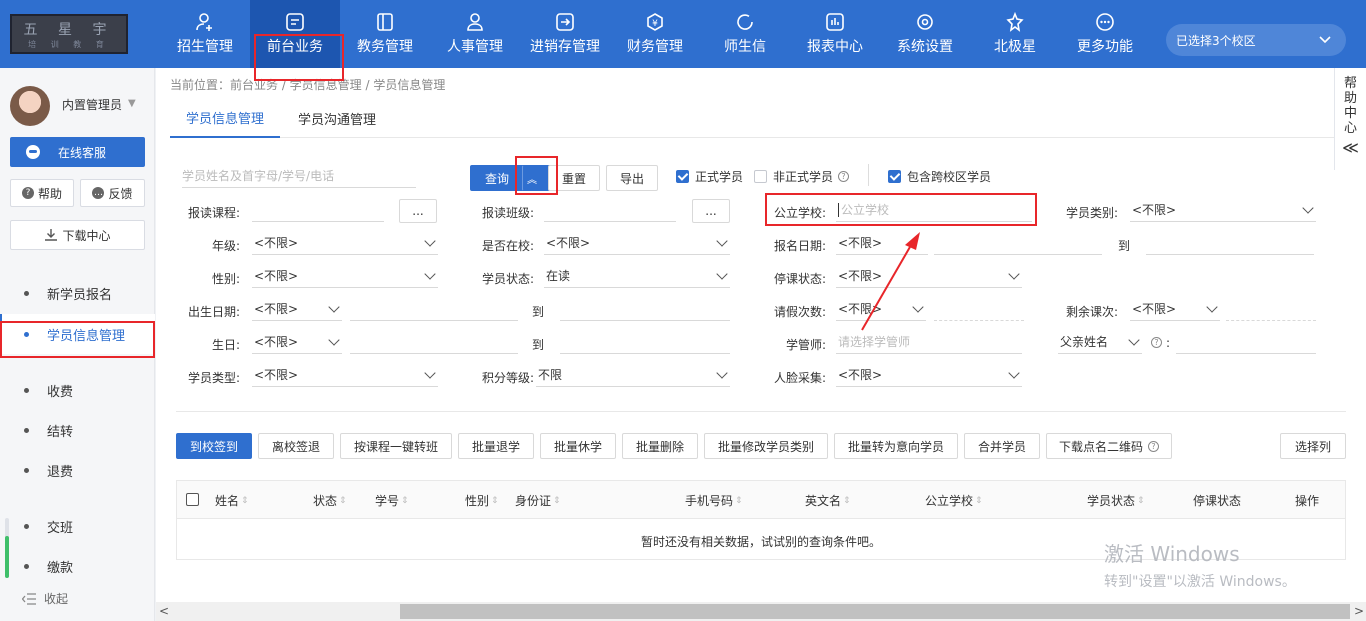 This screenshot has height=621, width=1366. I want to click on column-header-english-name: 英文名 ⇕, so click(828, 500).